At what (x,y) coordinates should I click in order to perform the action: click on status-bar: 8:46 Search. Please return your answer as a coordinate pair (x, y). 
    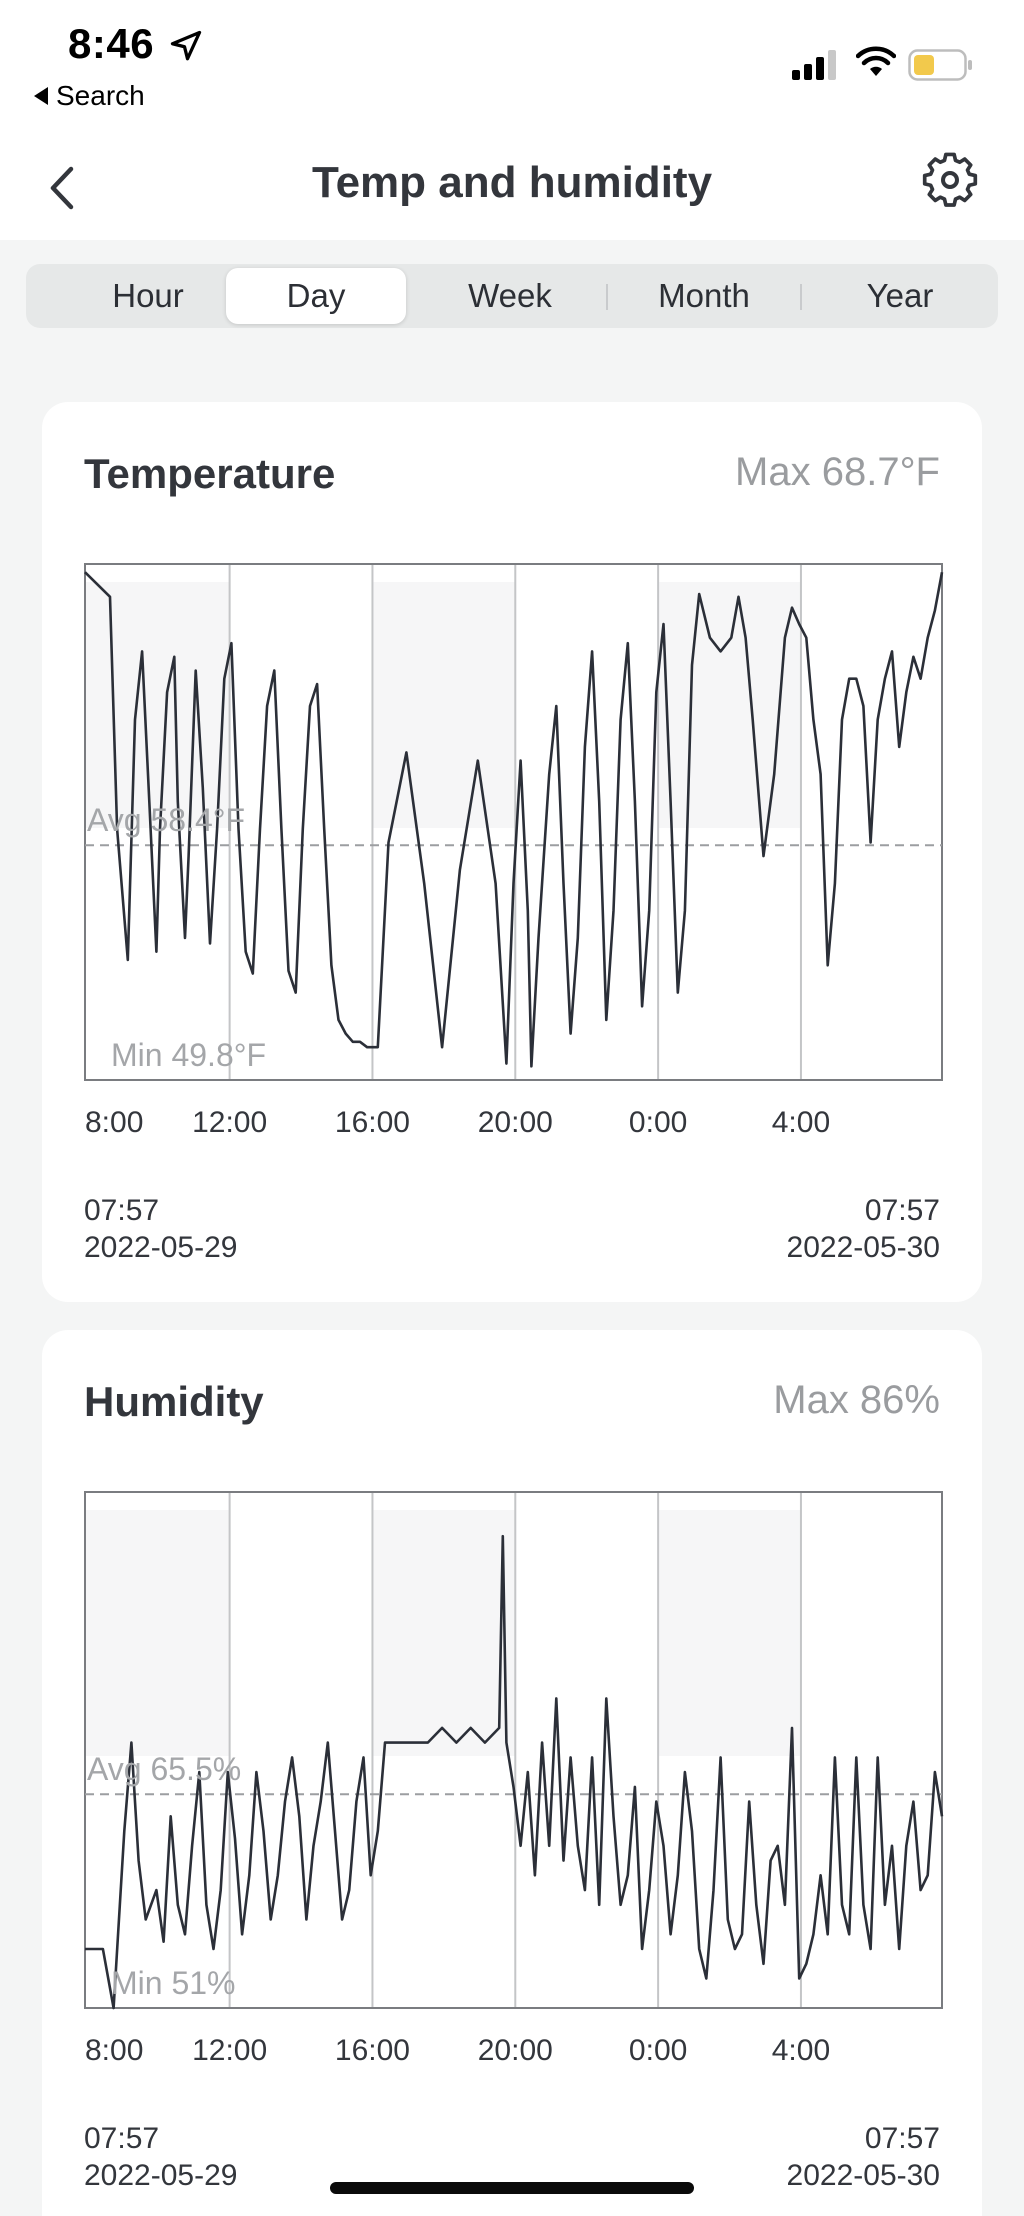
    Looking at the image, I should click on (512, 68).